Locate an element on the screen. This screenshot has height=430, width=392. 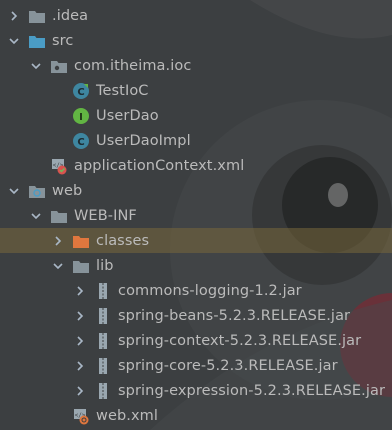
tree-item-package: com.itheima.ioc is located at coordinates (196, 65).